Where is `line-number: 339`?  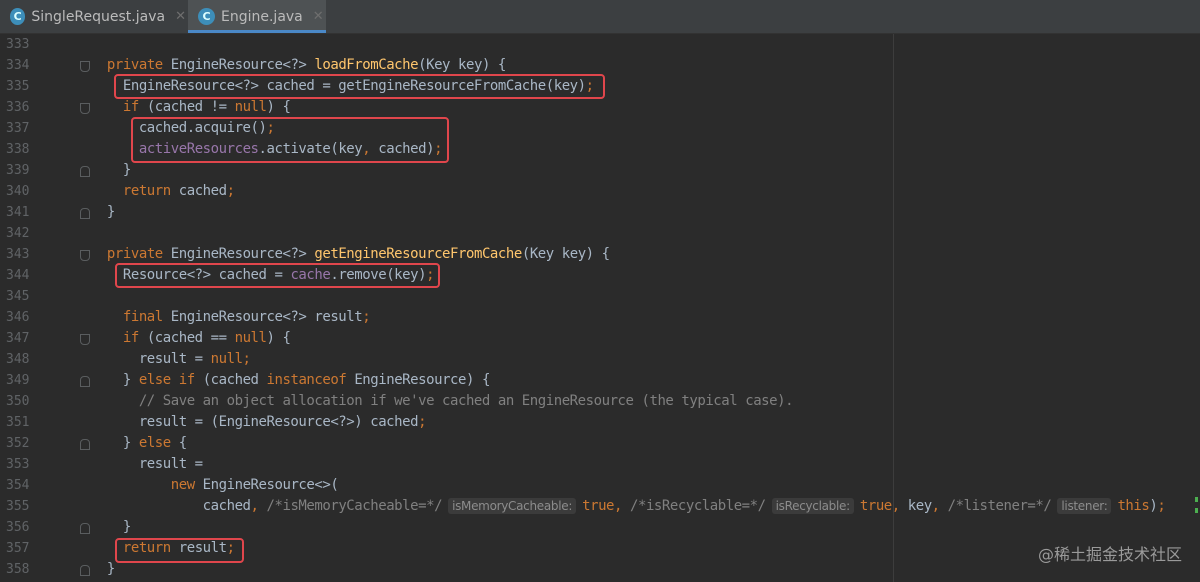
line-number: 339 is located at coordinates (18, 170).